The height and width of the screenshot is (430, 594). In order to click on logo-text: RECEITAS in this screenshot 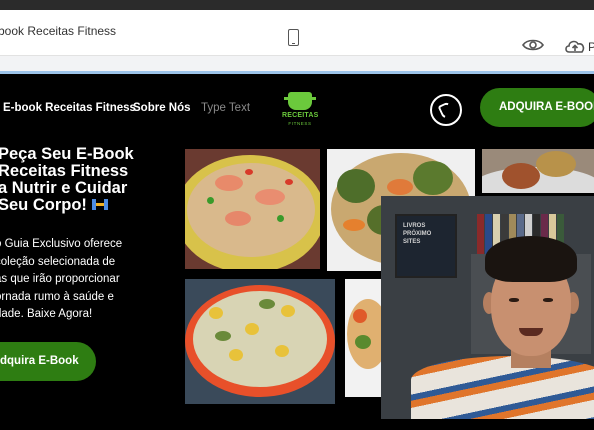, I will do `click(300, 115)`.